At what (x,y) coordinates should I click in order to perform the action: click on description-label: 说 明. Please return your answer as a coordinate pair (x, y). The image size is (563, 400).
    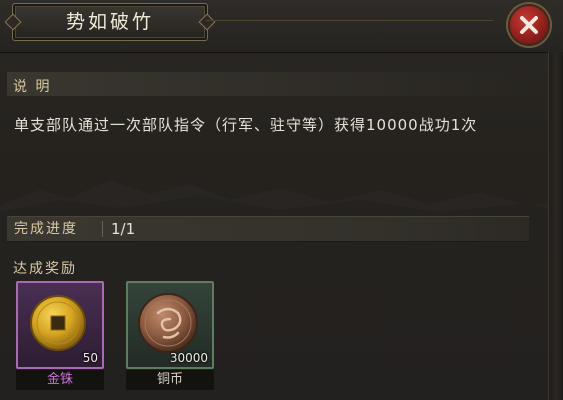
    Looking at the image, I should click on (32, 87).